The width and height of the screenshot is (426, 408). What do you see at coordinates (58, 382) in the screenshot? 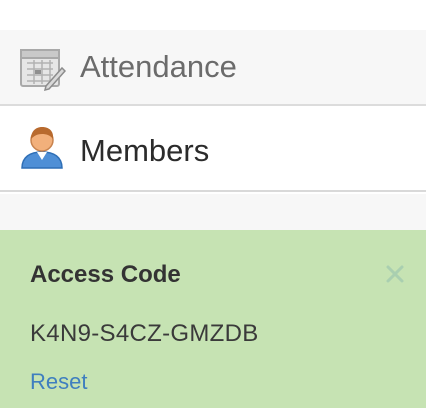
I see `reset-link: Reset` at bounding box center [58, 382].